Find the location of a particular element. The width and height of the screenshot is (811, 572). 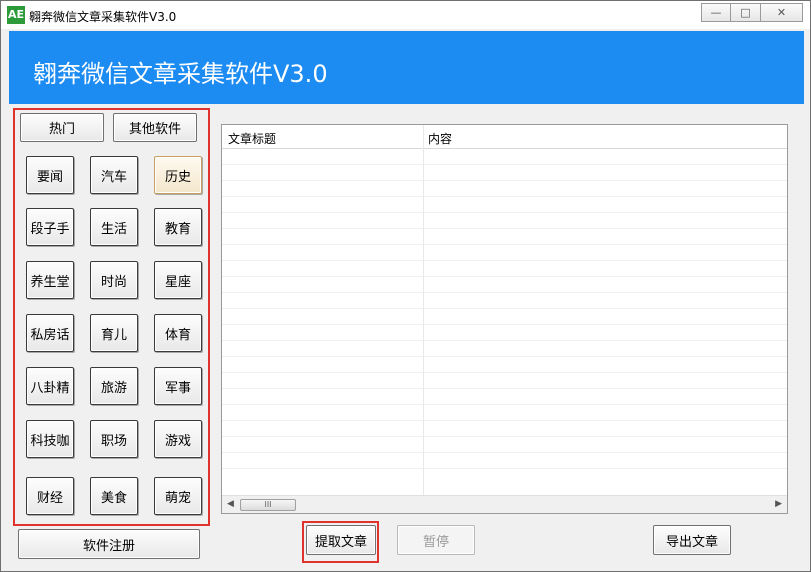

hot-button: 热门 is located at coordinates (62, 127).